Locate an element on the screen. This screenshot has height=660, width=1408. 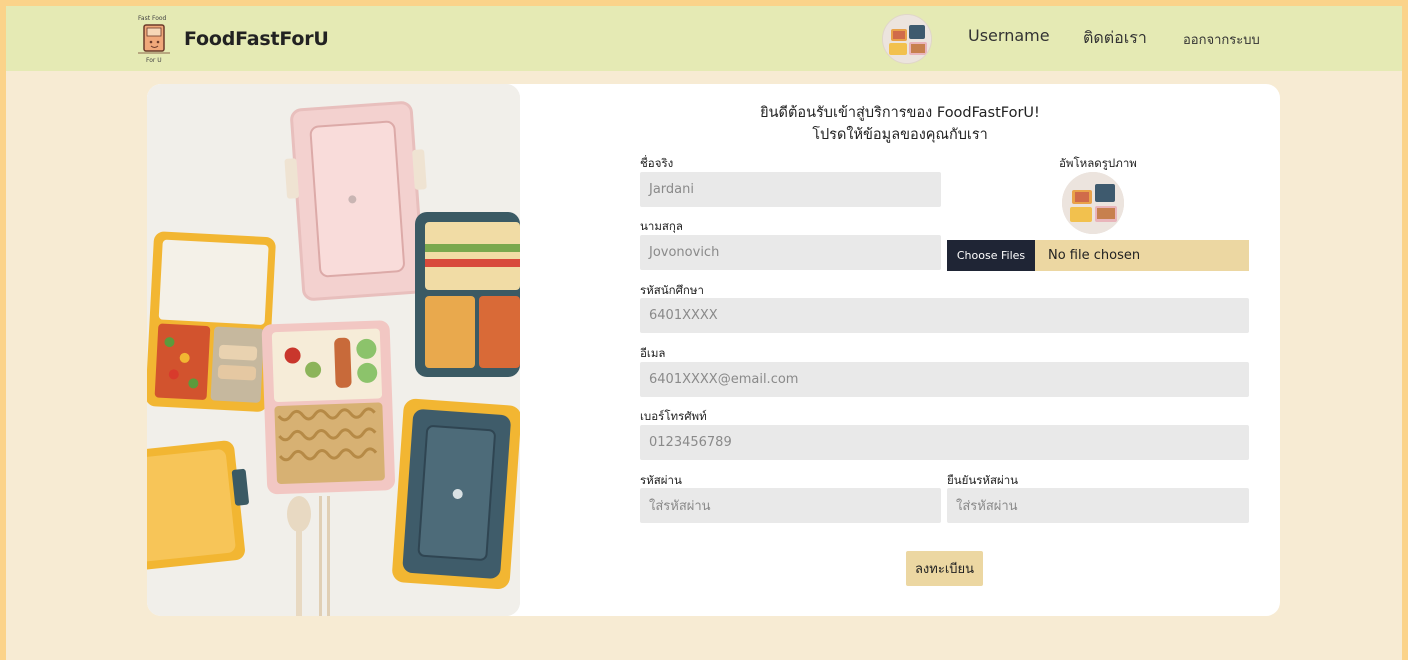
phone-label: เบอร์โทรศัพท์ is located at coordinates (673, 416).